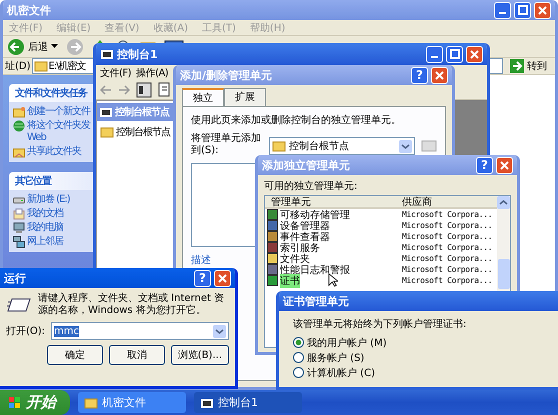  What do you see at coordinates (45, 242) in the screenshot?
I see `task-link: 网上邻居` at bounding box center [45, 242].